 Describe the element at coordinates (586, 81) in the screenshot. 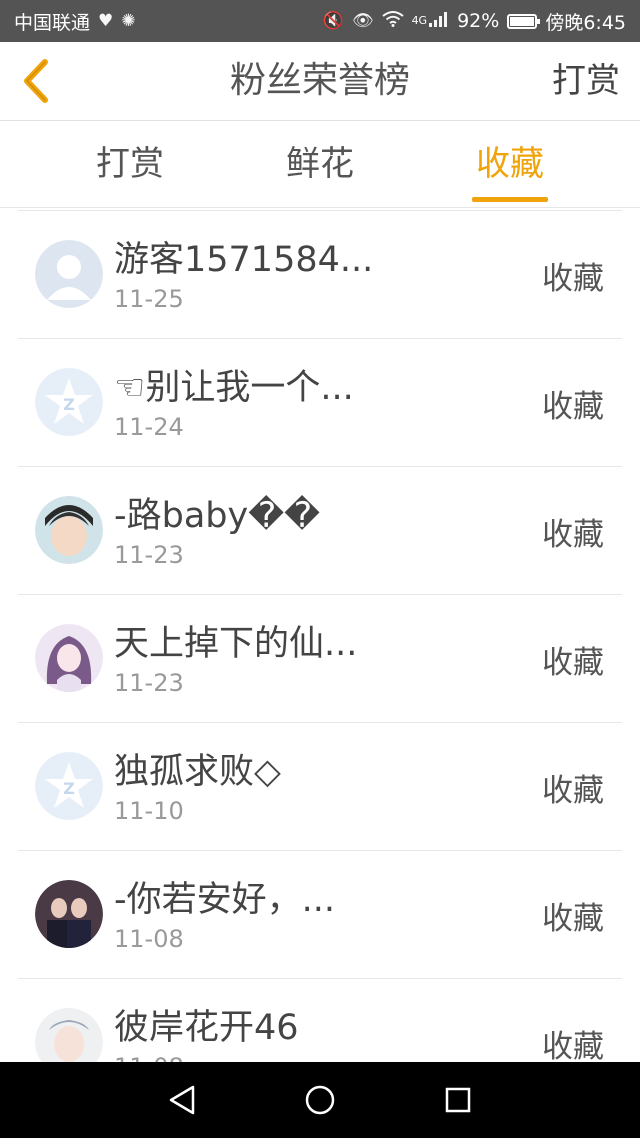

I see `reward-button: 打赏` at that location.